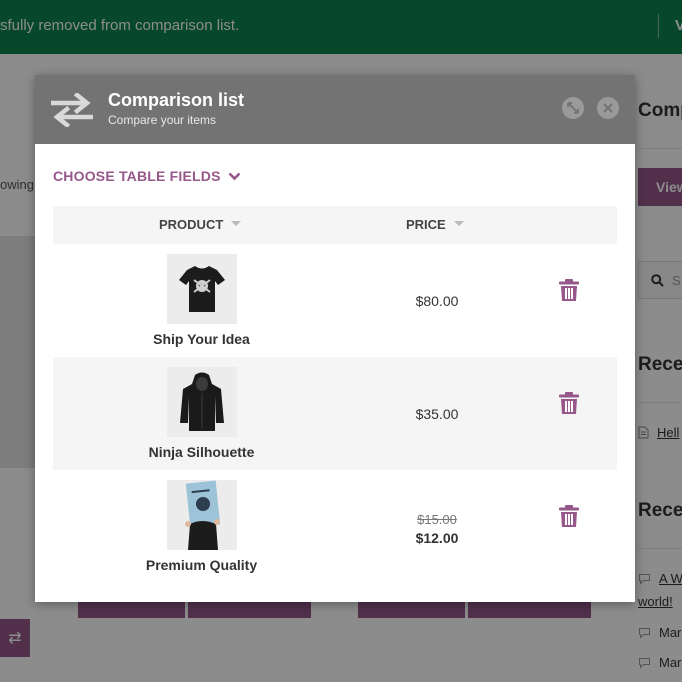 This screenshot has height=682, width=682. What do you see at coordinates (437, 538) in the screenshot?
I see `product-sale-price: $12.00` at bounding box center [437, 538].